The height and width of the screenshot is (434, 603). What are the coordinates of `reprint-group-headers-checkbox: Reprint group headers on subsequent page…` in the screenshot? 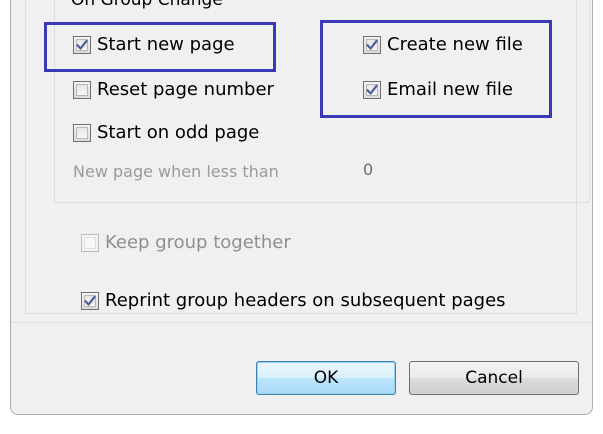 It's located at (293, 301).